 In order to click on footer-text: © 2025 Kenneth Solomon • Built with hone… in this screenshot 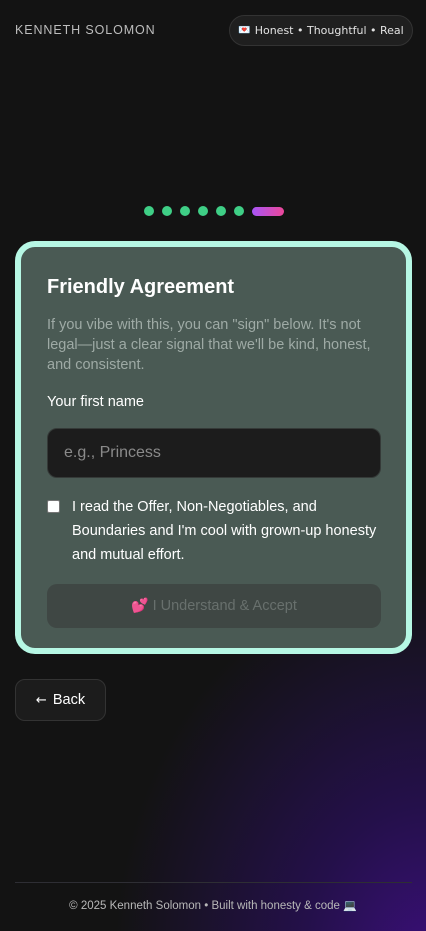, I will do `click(204, 906)`.